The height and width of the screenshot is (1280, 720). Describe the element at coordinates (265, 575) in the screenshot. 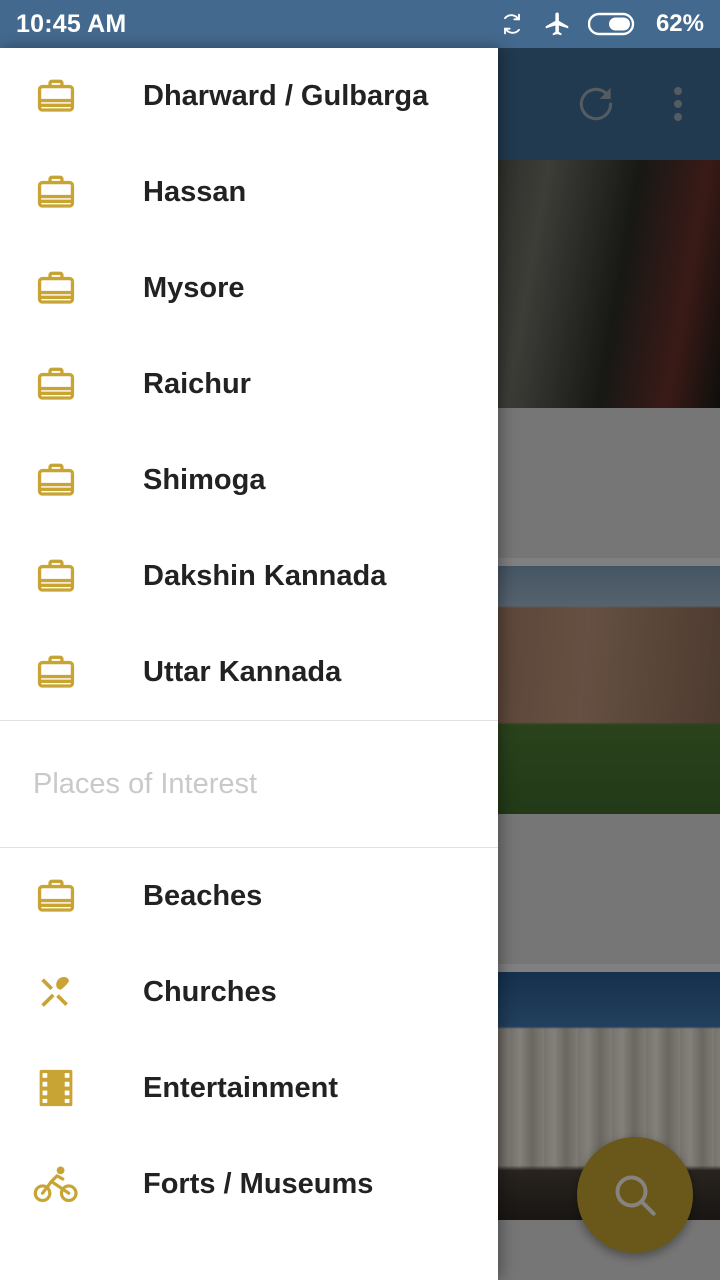

I see `sidebar-item-label: Dakshin Kannada` at that location.